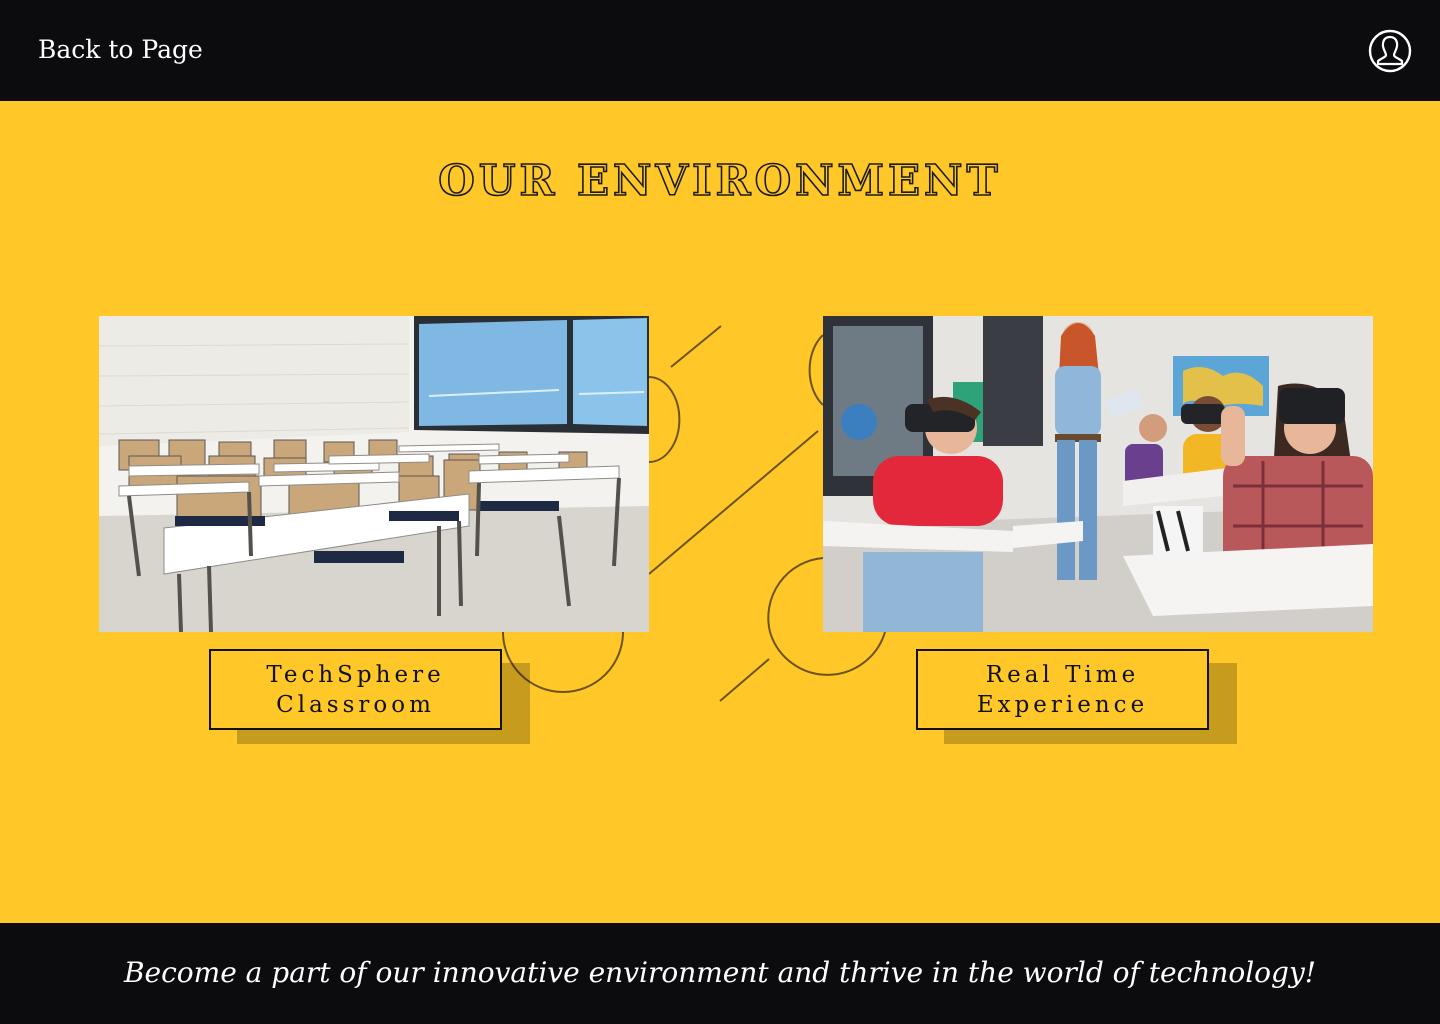 The height and width of the screenshot is (1024, 1440). Describe the element at coordinates (1062, 674) in the screenshot. I see `caption-line: Real Time` at that location.